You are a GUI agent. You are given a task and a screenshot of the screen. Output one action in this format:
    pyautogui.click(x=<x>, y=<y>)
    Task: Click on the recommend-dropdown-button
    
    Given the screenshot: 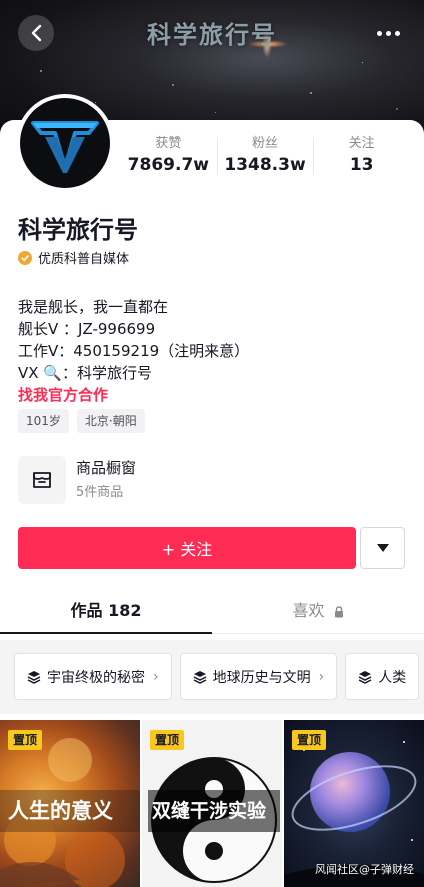 What is the action you would take?
    pyautogui.click(x=382, y=548)
    